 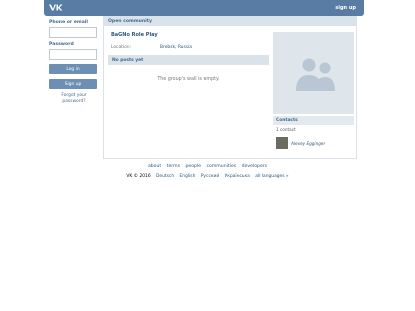 I want to click on lang-ukrainian: Українська, so click(x=237, y=176).